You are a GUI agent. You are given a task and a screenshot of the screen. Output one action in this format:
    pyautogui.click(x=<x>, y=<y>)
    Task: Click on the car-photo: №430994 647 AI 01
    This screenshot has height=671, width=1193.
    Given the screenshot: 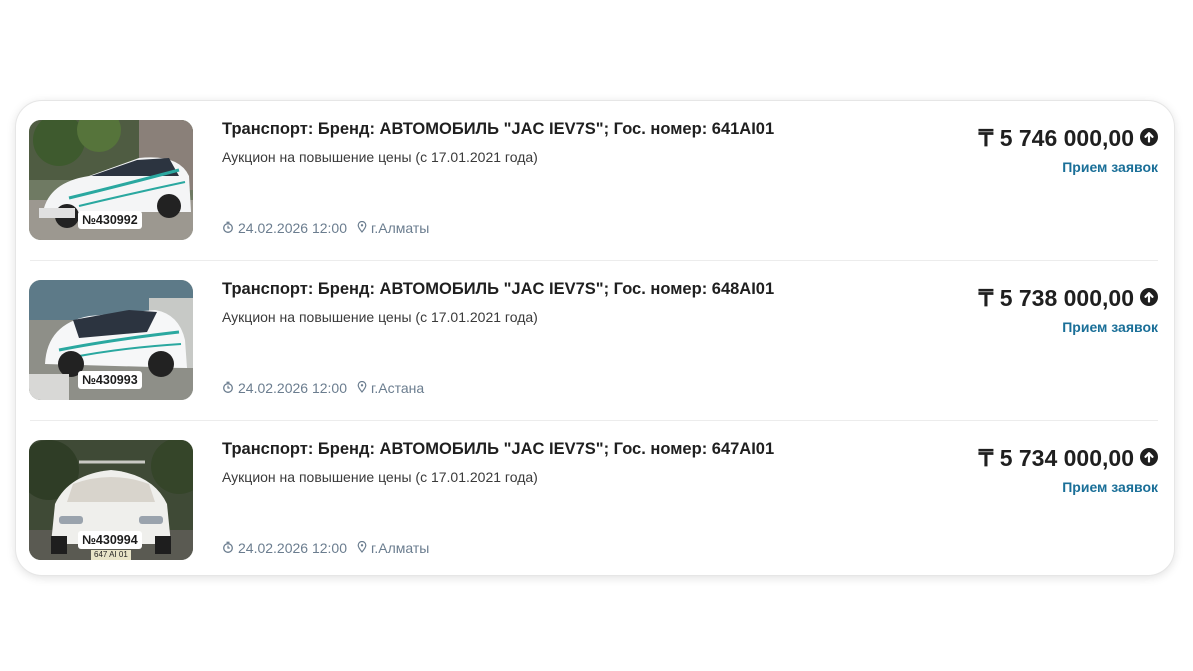 What is the action you would take?
    pyautogui.click(x=111, y=500)
    